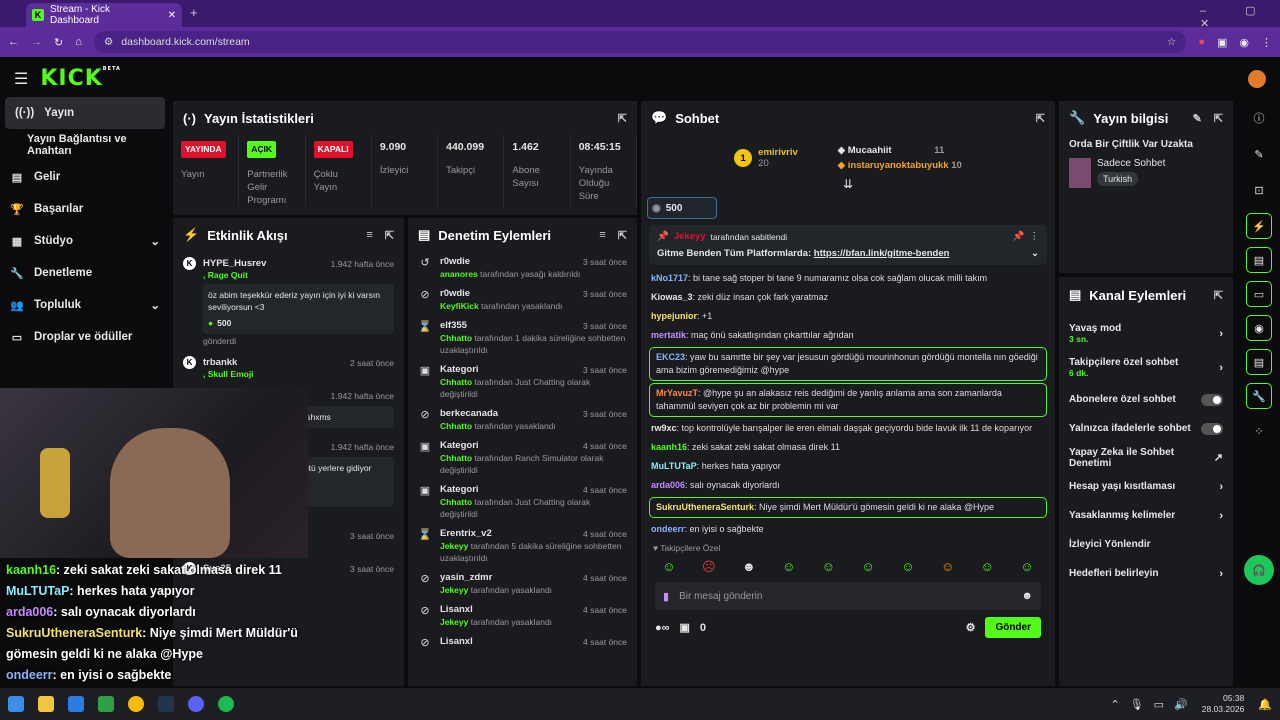  I want to click on moderated-user: r0wdie, so click(455, 294).